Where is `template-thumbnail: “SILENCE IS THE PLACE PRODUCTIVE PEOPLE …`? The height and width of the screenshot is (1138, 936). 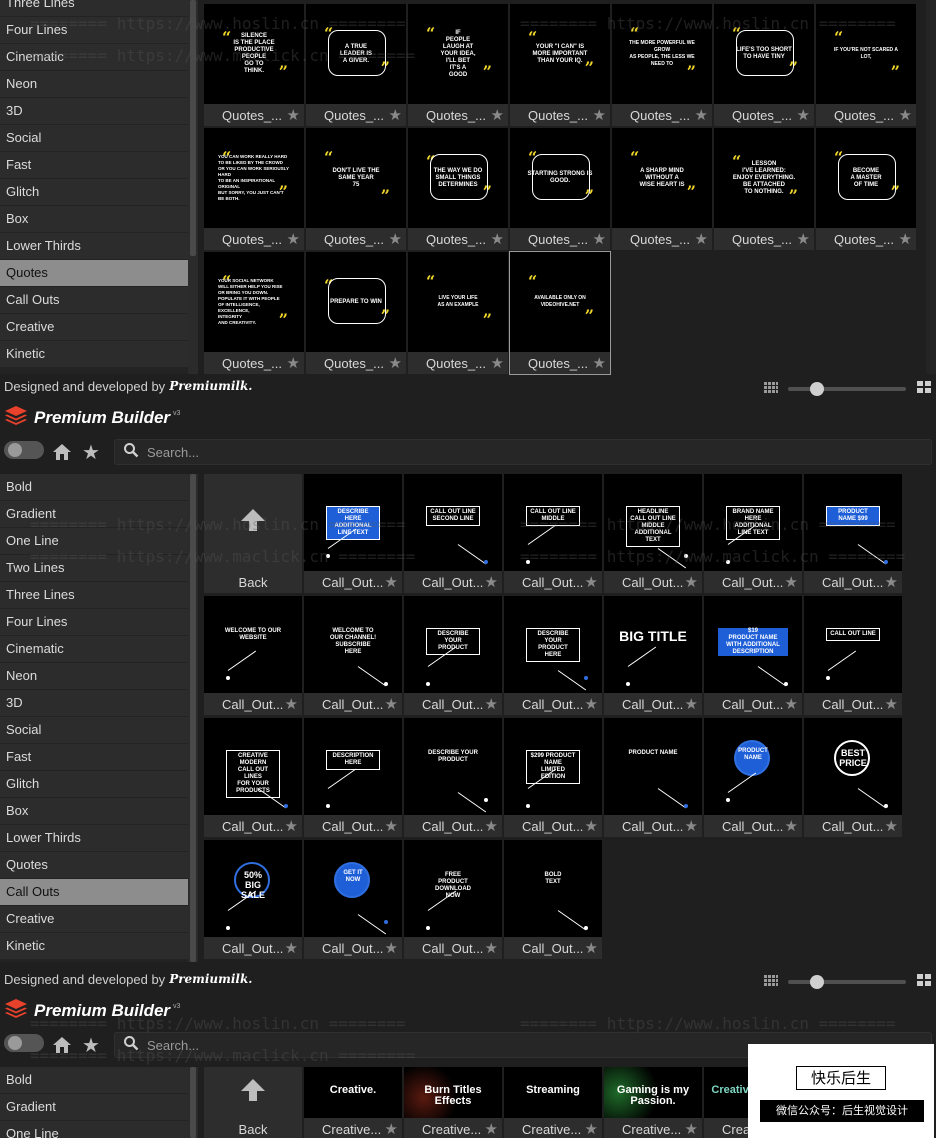
template-thumbnail: “SILENCE IS THE PLACE PRODUCTIVE PEOPLE … is located at coordinates (254, 54).